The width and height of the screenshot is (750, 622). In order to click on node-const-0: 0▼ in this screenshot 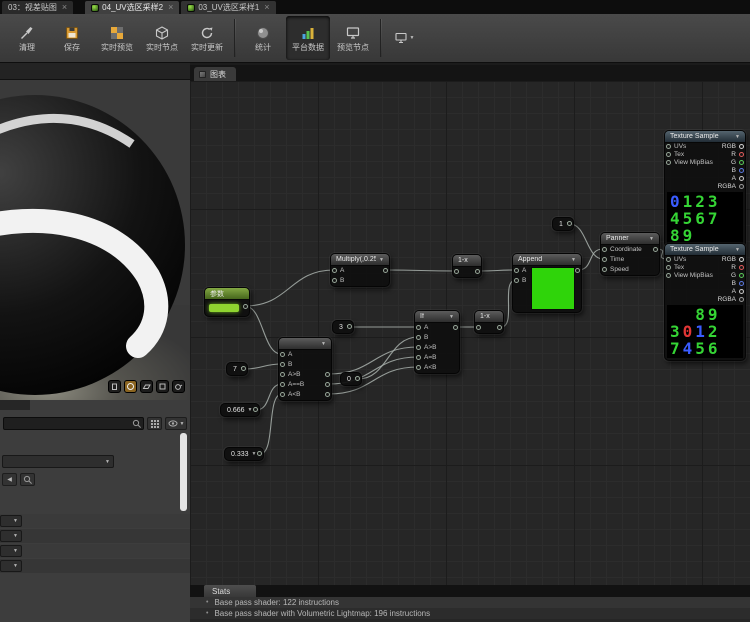, I will do `click(351, 379)`.